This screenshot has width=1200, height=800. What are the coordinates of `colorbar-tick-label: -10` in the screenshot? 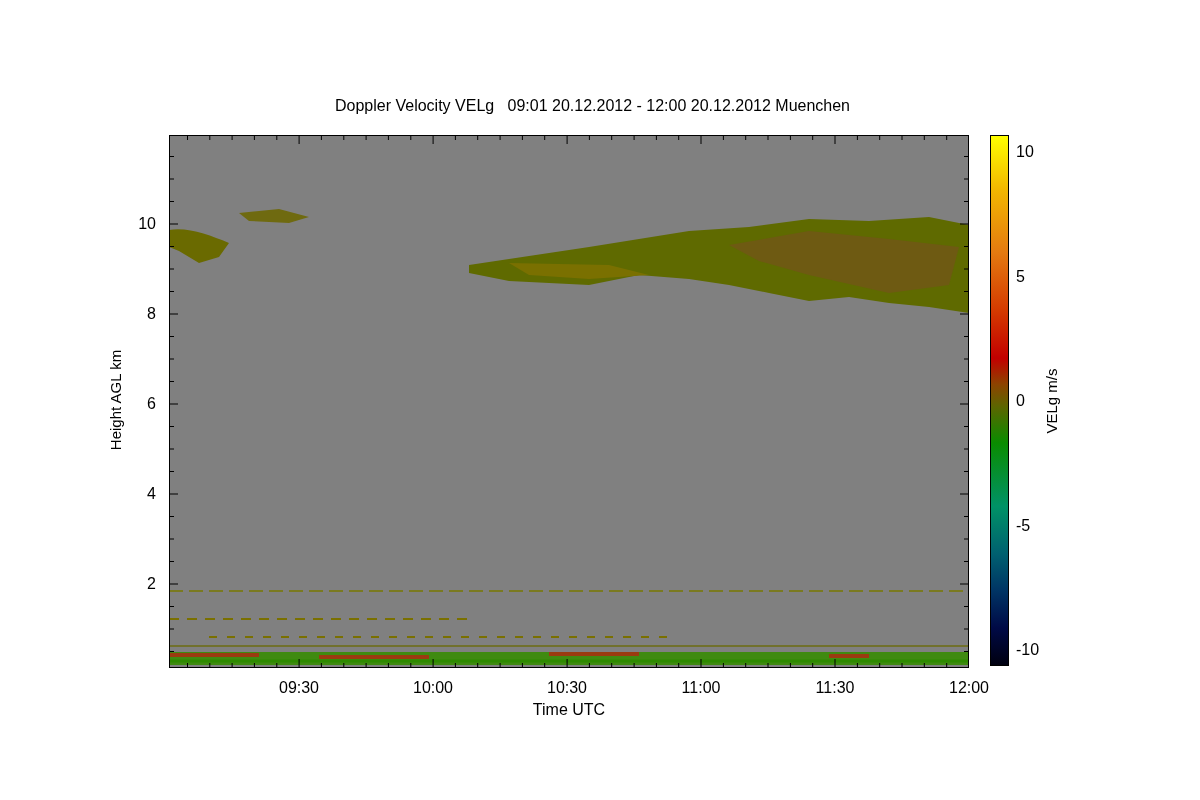 It's located at (1028, 650).